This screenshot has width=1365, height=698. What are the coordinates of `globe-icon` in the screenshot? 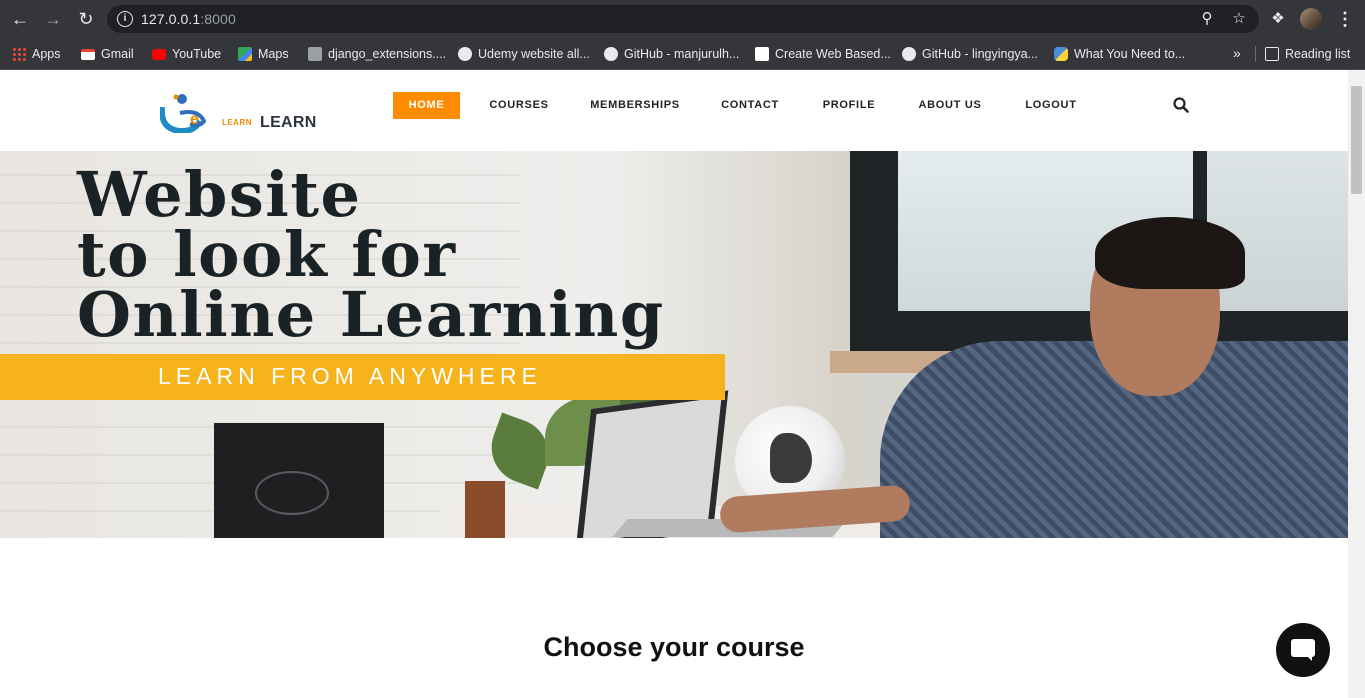 It's located at (465, 54).